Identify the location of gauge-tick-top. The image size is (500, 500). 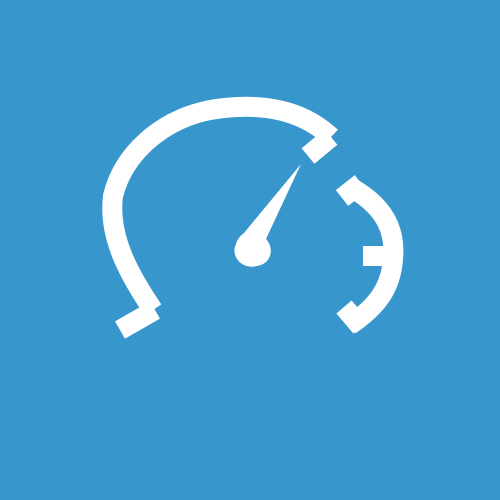
(351, 190).